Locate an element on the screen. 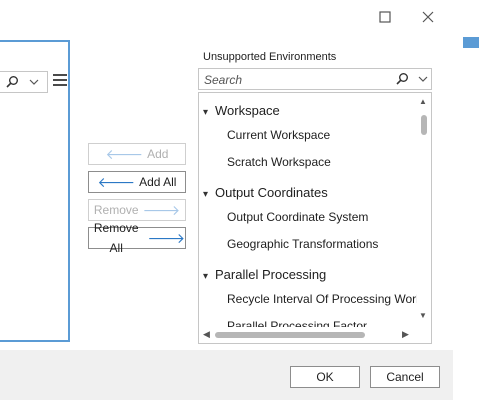 This screenshot has height=400, width=479. tree-group-workspace: ▾ Workspace is located at coordinates (241, 110).